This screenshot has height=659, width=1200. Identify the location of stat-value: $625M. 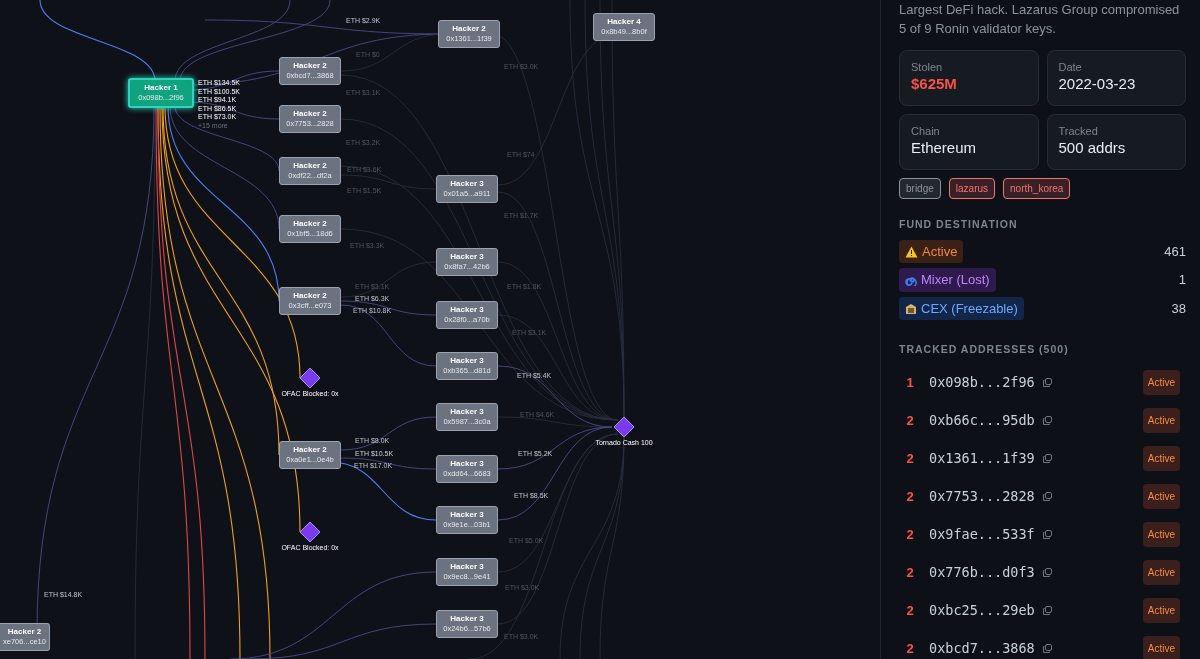
(934, 84).